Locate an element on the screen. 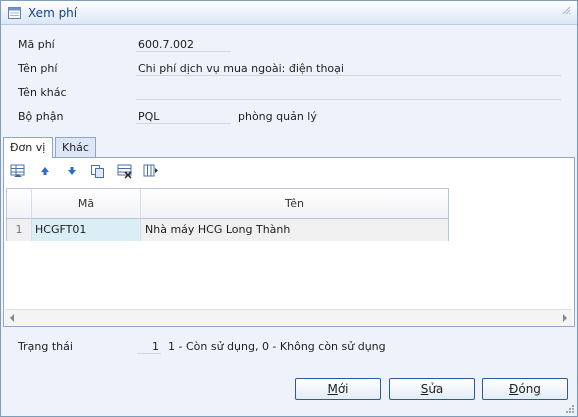  cell-ma: HCGFT01 is located at coordinates (86, 230).